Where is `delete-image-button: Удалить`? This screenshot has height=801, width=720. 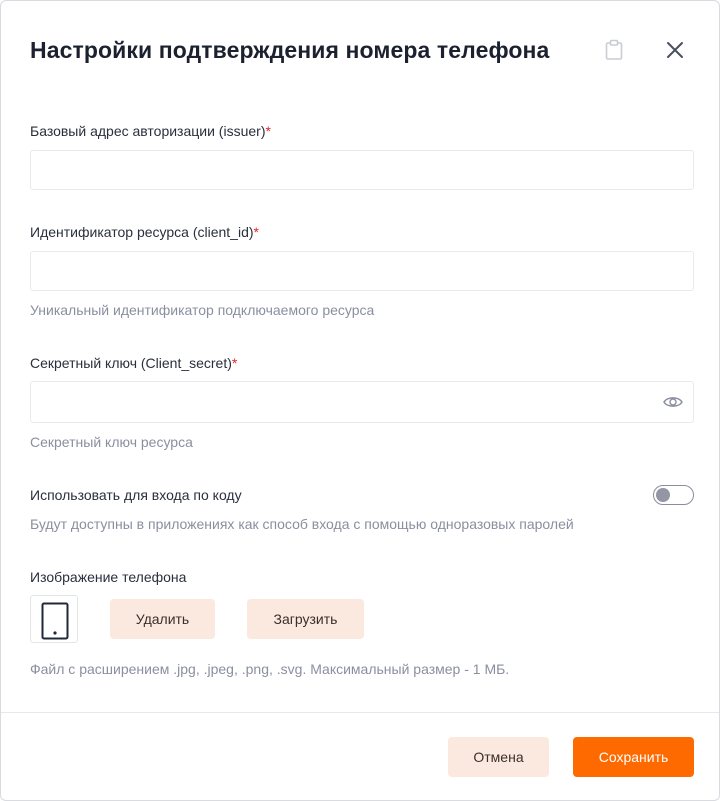
delete-image-button: Удалить is located at coordinates (162, 619).